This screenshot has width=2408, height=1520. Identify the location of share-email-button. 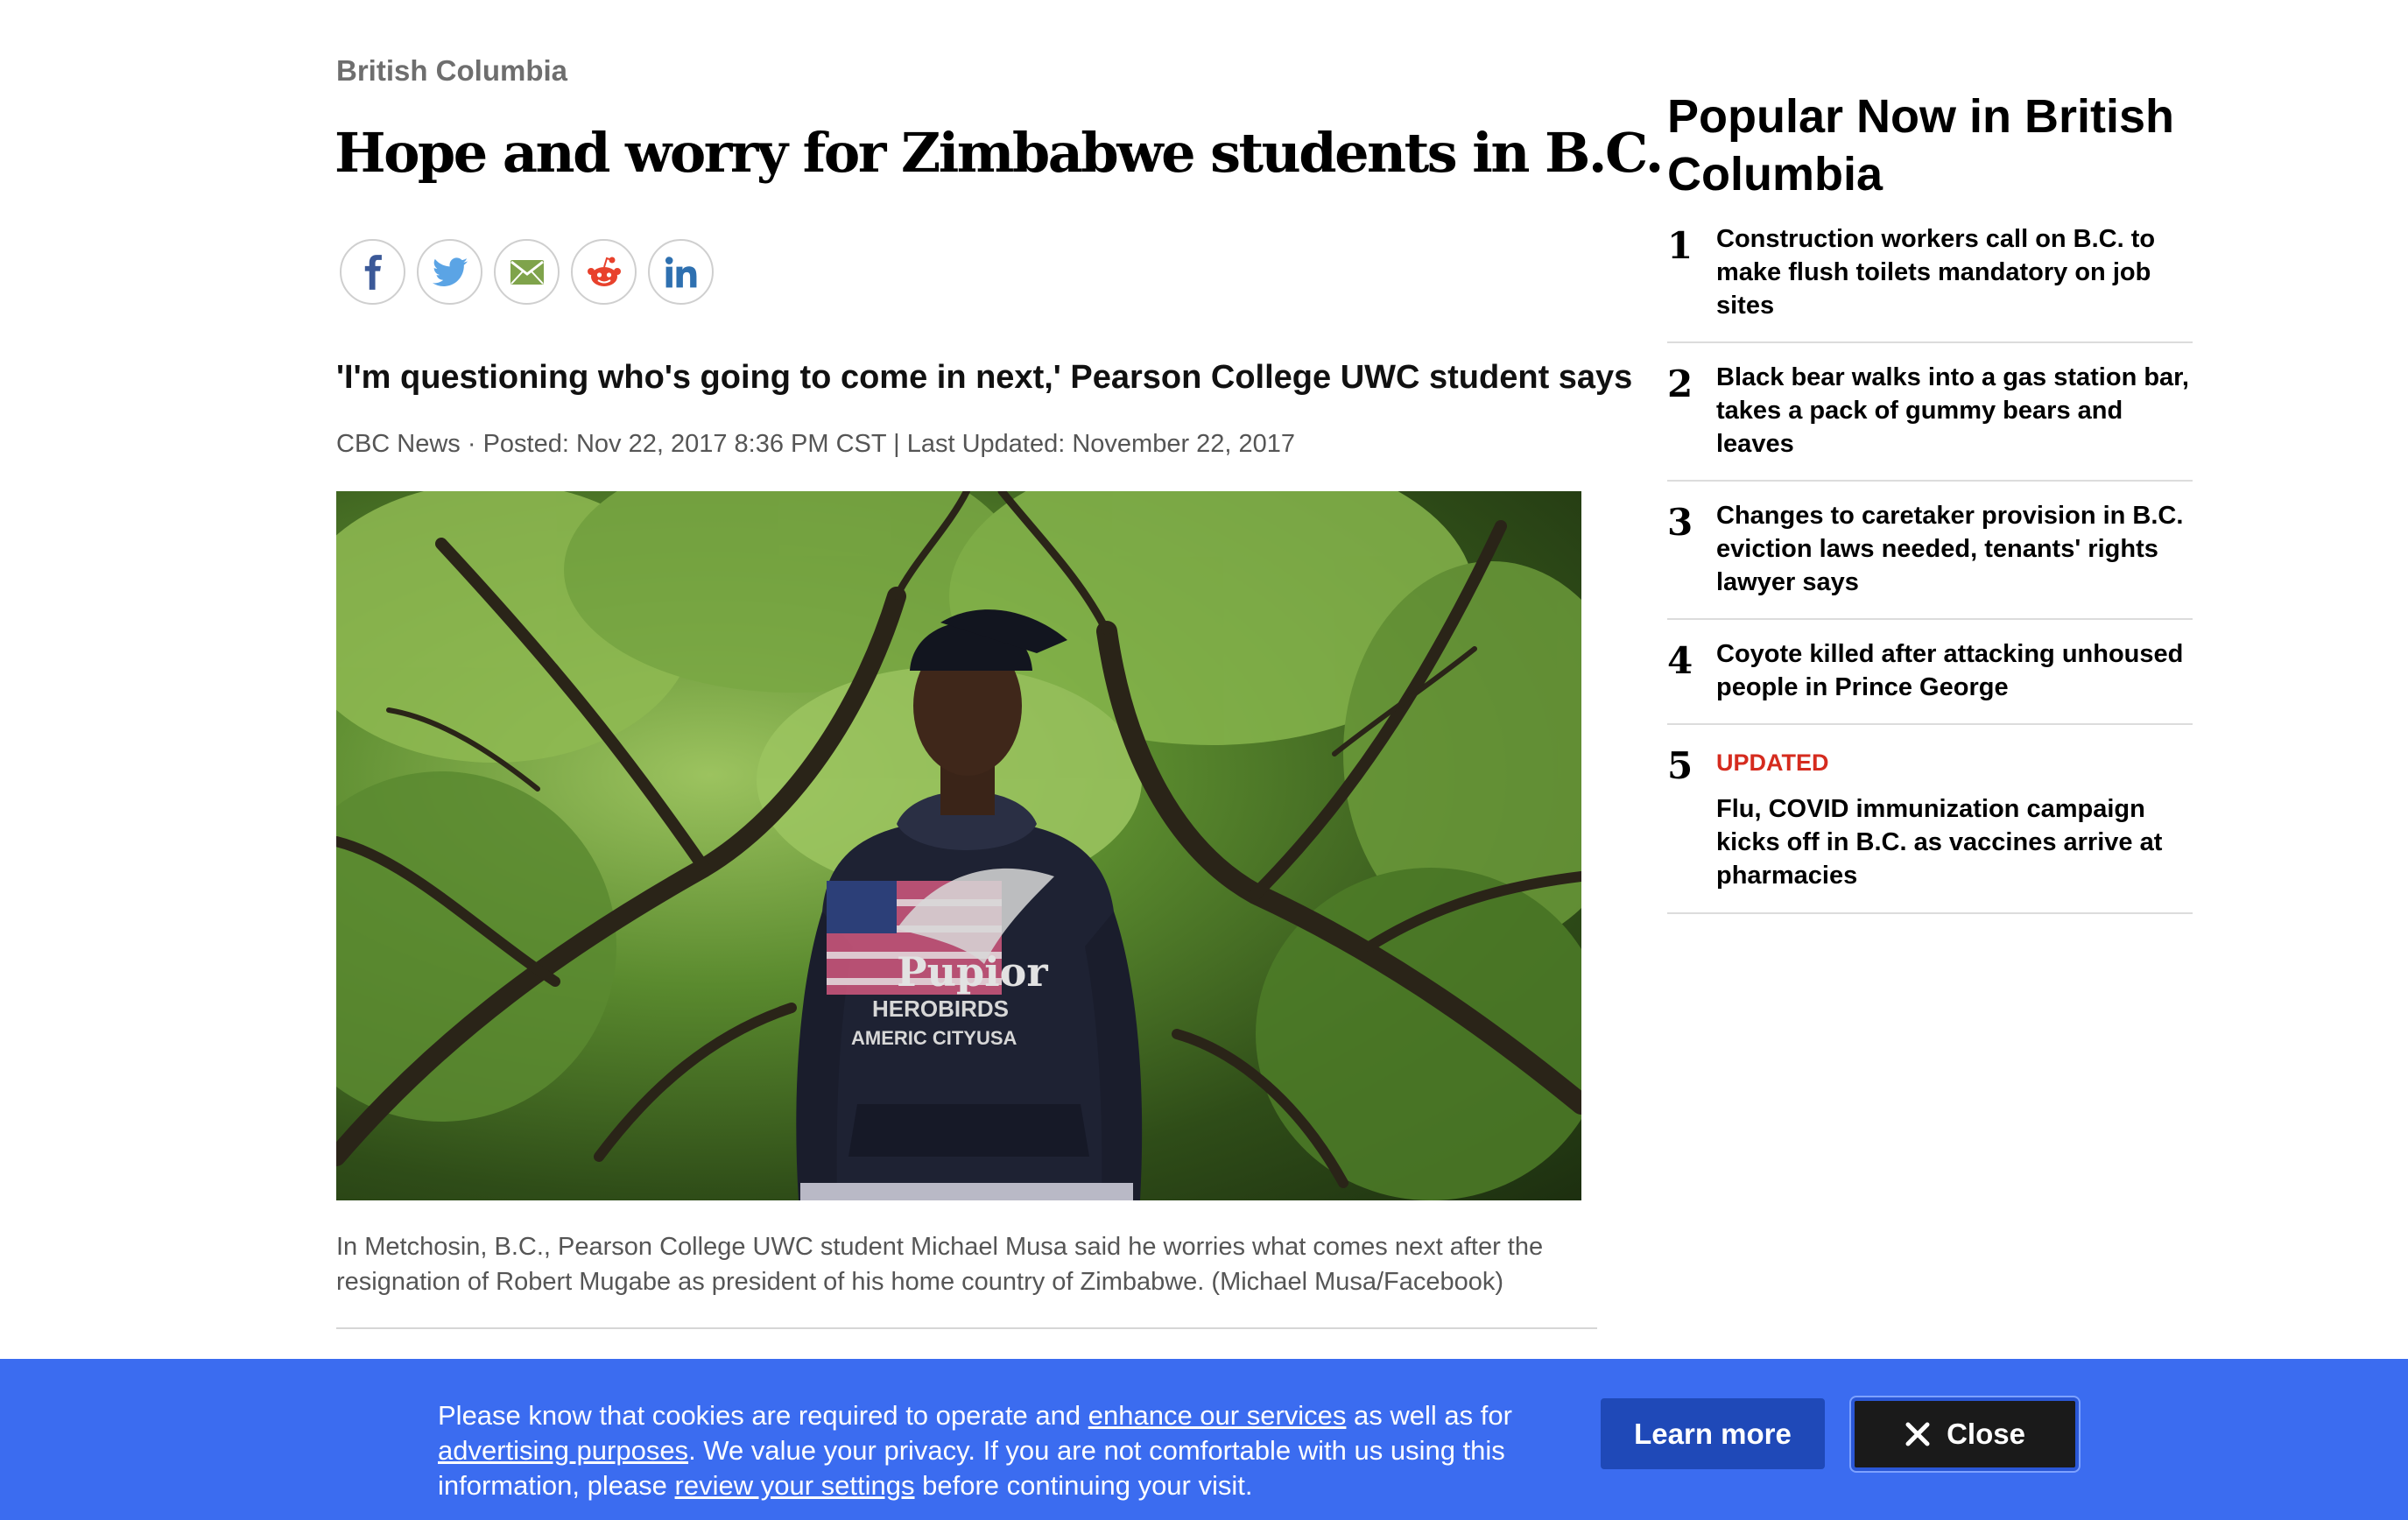
(527, 272).